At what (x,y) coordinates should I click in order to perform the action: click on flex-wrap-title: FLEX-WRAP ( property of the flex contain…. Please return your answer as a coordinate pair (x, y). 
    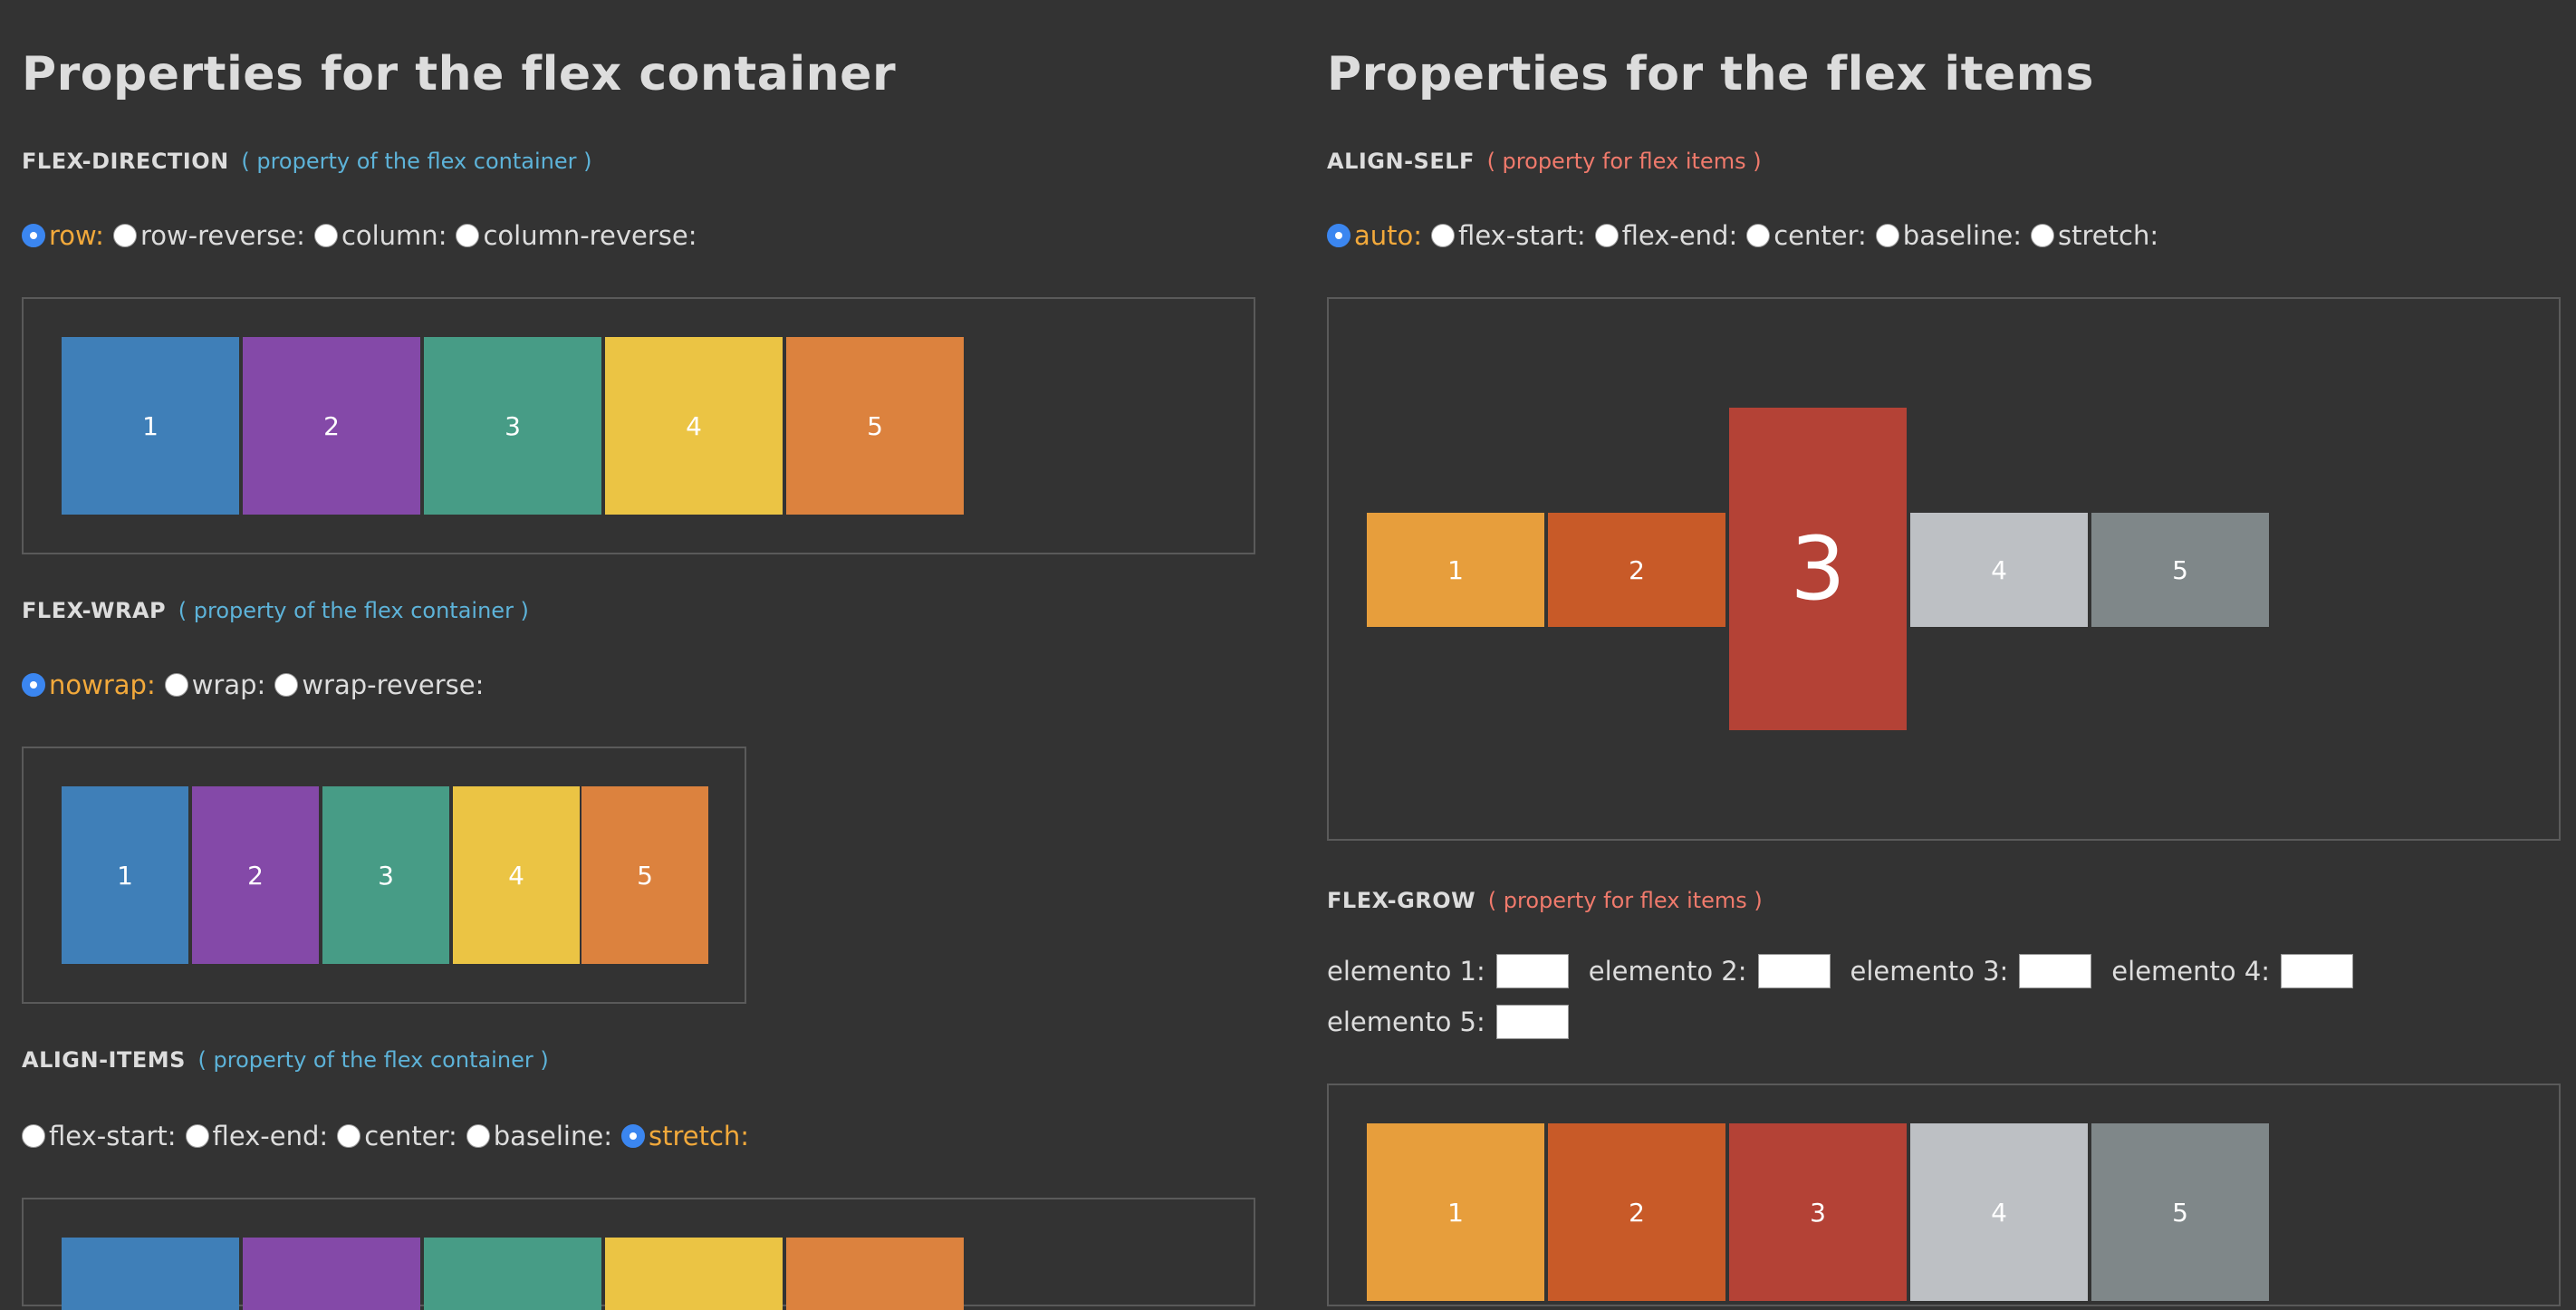
    Looking at the image, I should click on (275, 610).